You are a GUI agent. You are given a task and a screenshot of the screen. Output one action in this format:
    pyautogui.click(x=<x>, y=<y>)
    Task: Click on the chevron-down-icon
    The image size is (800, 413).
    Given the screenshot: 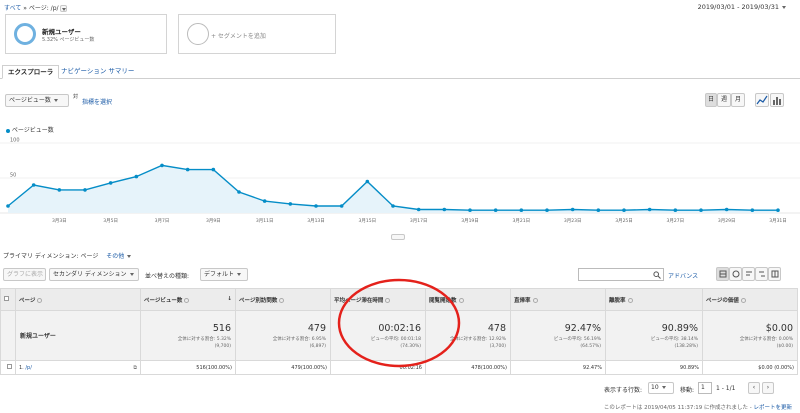 What is the action you would take?
    pyautogui.click(x=55, y=100)
    